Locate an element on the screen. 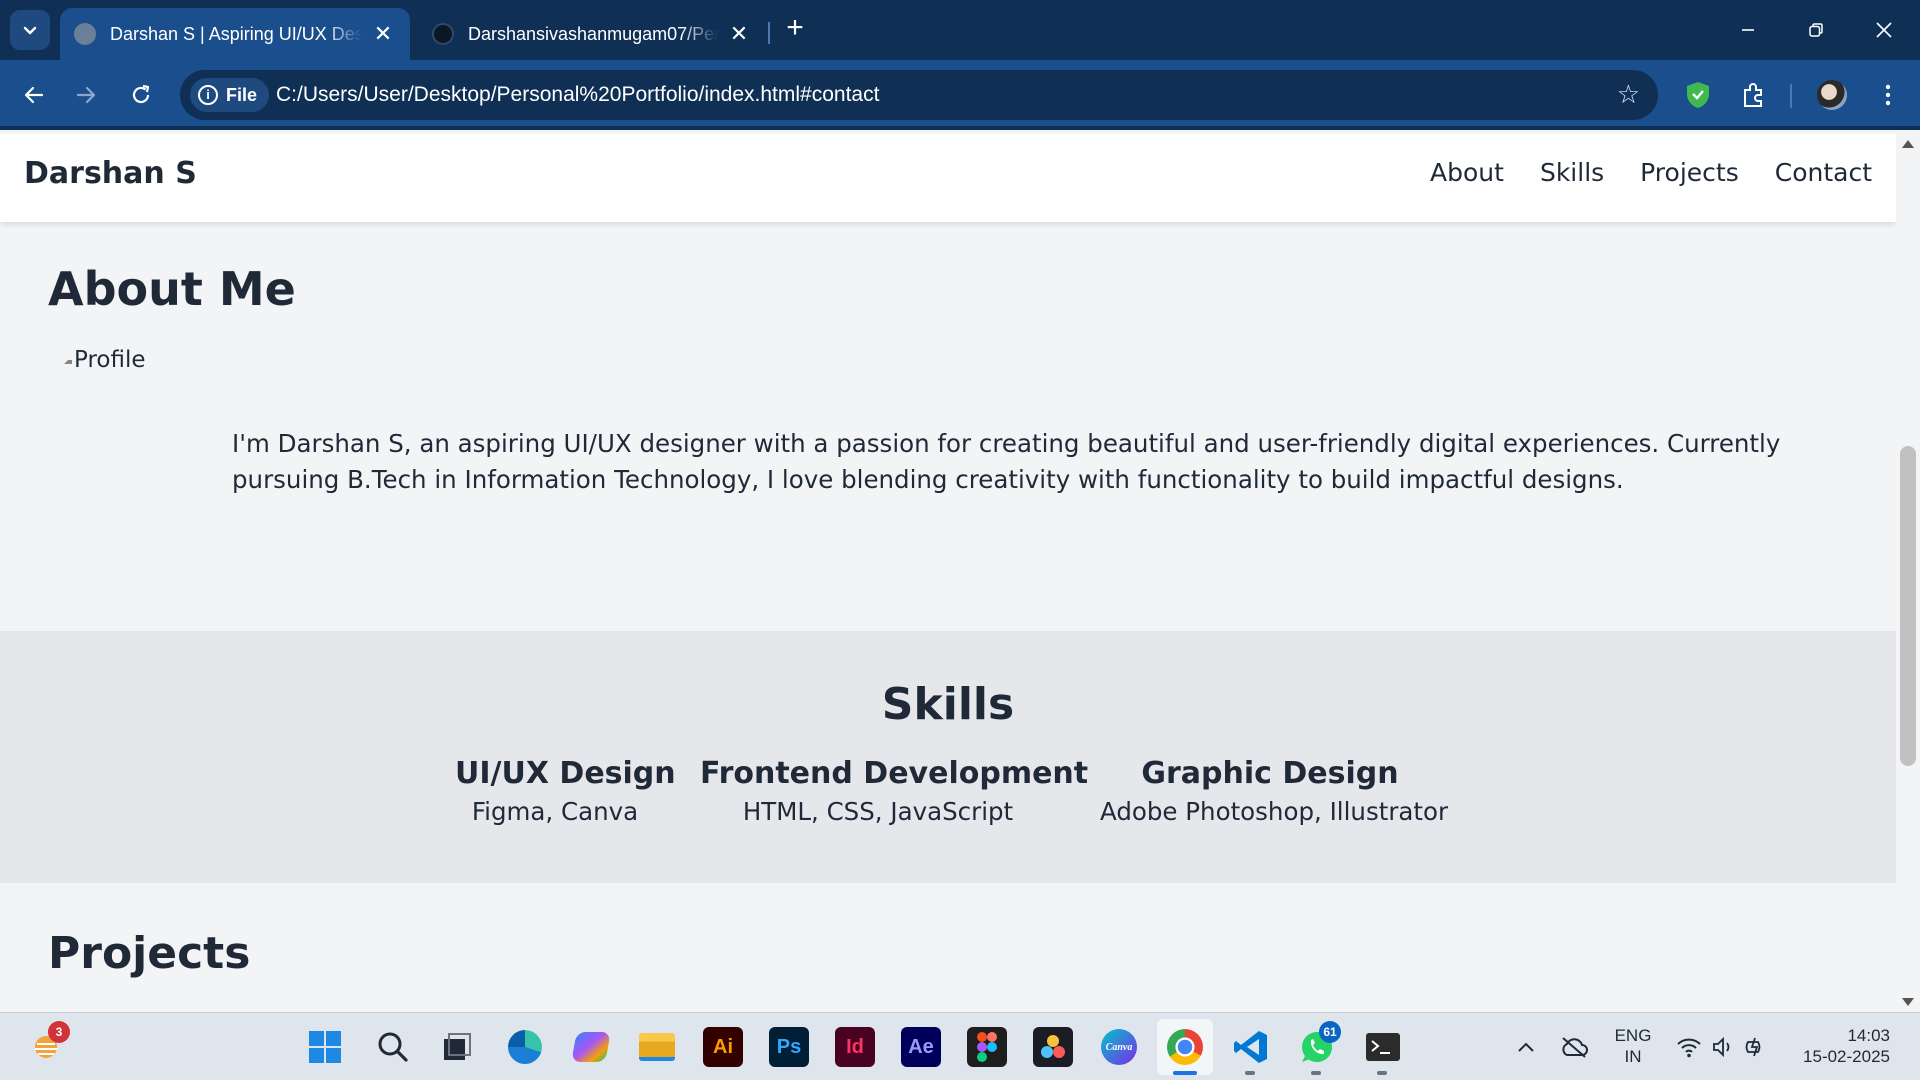 The image size is (1920, 1080). page-scrollbar is located at coordinates (1908, 573).